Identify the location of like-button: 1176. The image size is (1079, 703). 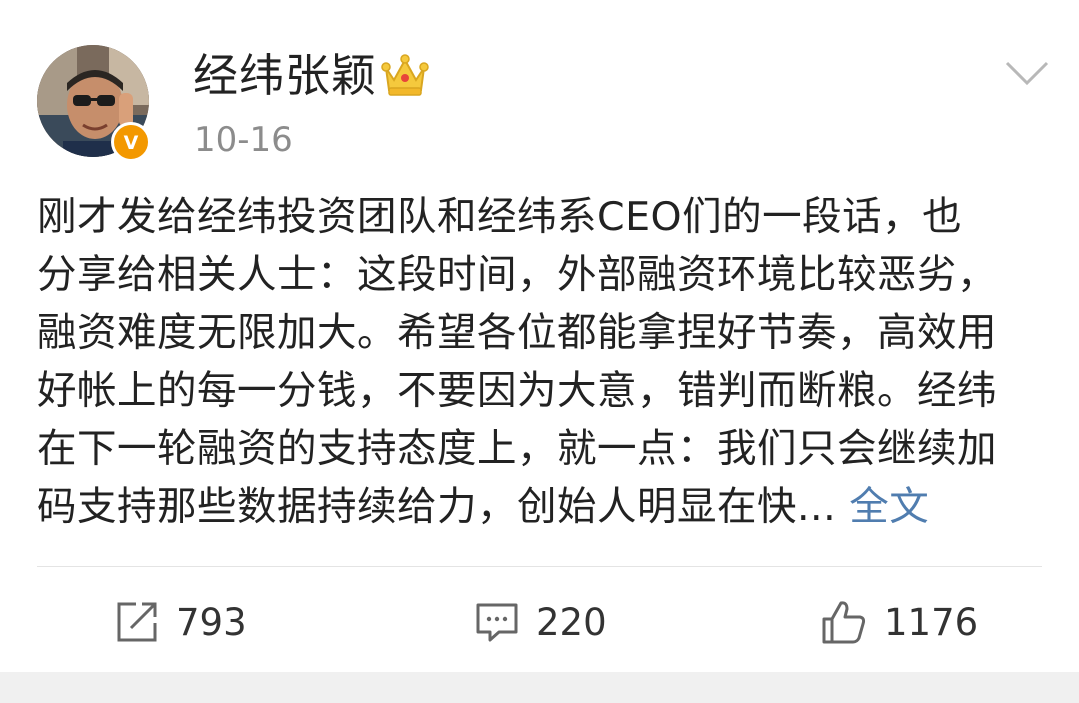
(899, 622).